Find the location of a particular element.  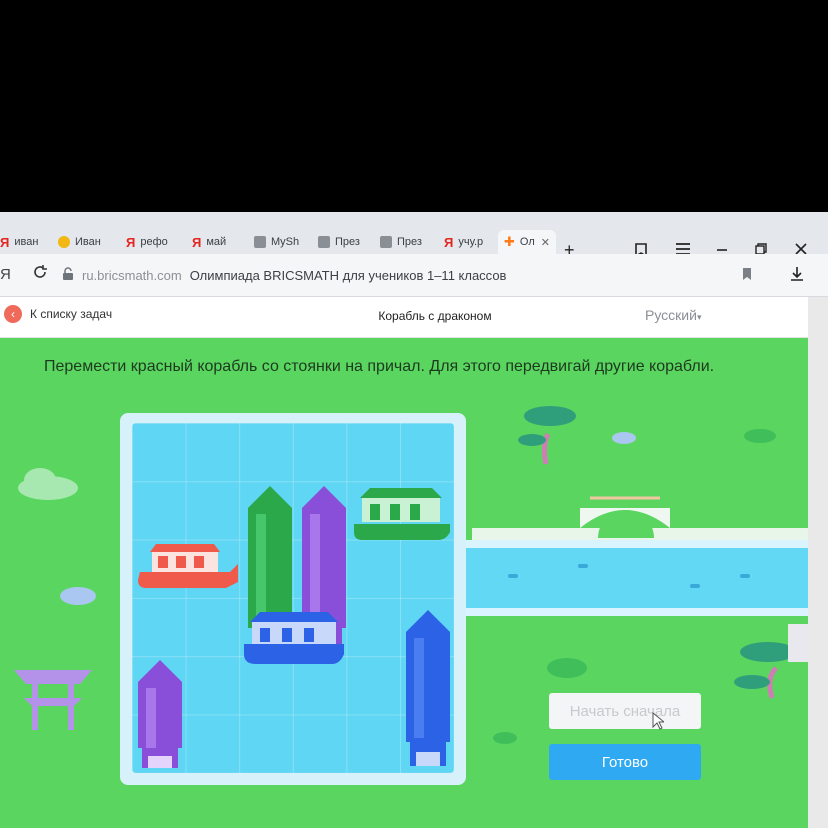

restart-button: Начать сначала is located at coordinates (625, 711).